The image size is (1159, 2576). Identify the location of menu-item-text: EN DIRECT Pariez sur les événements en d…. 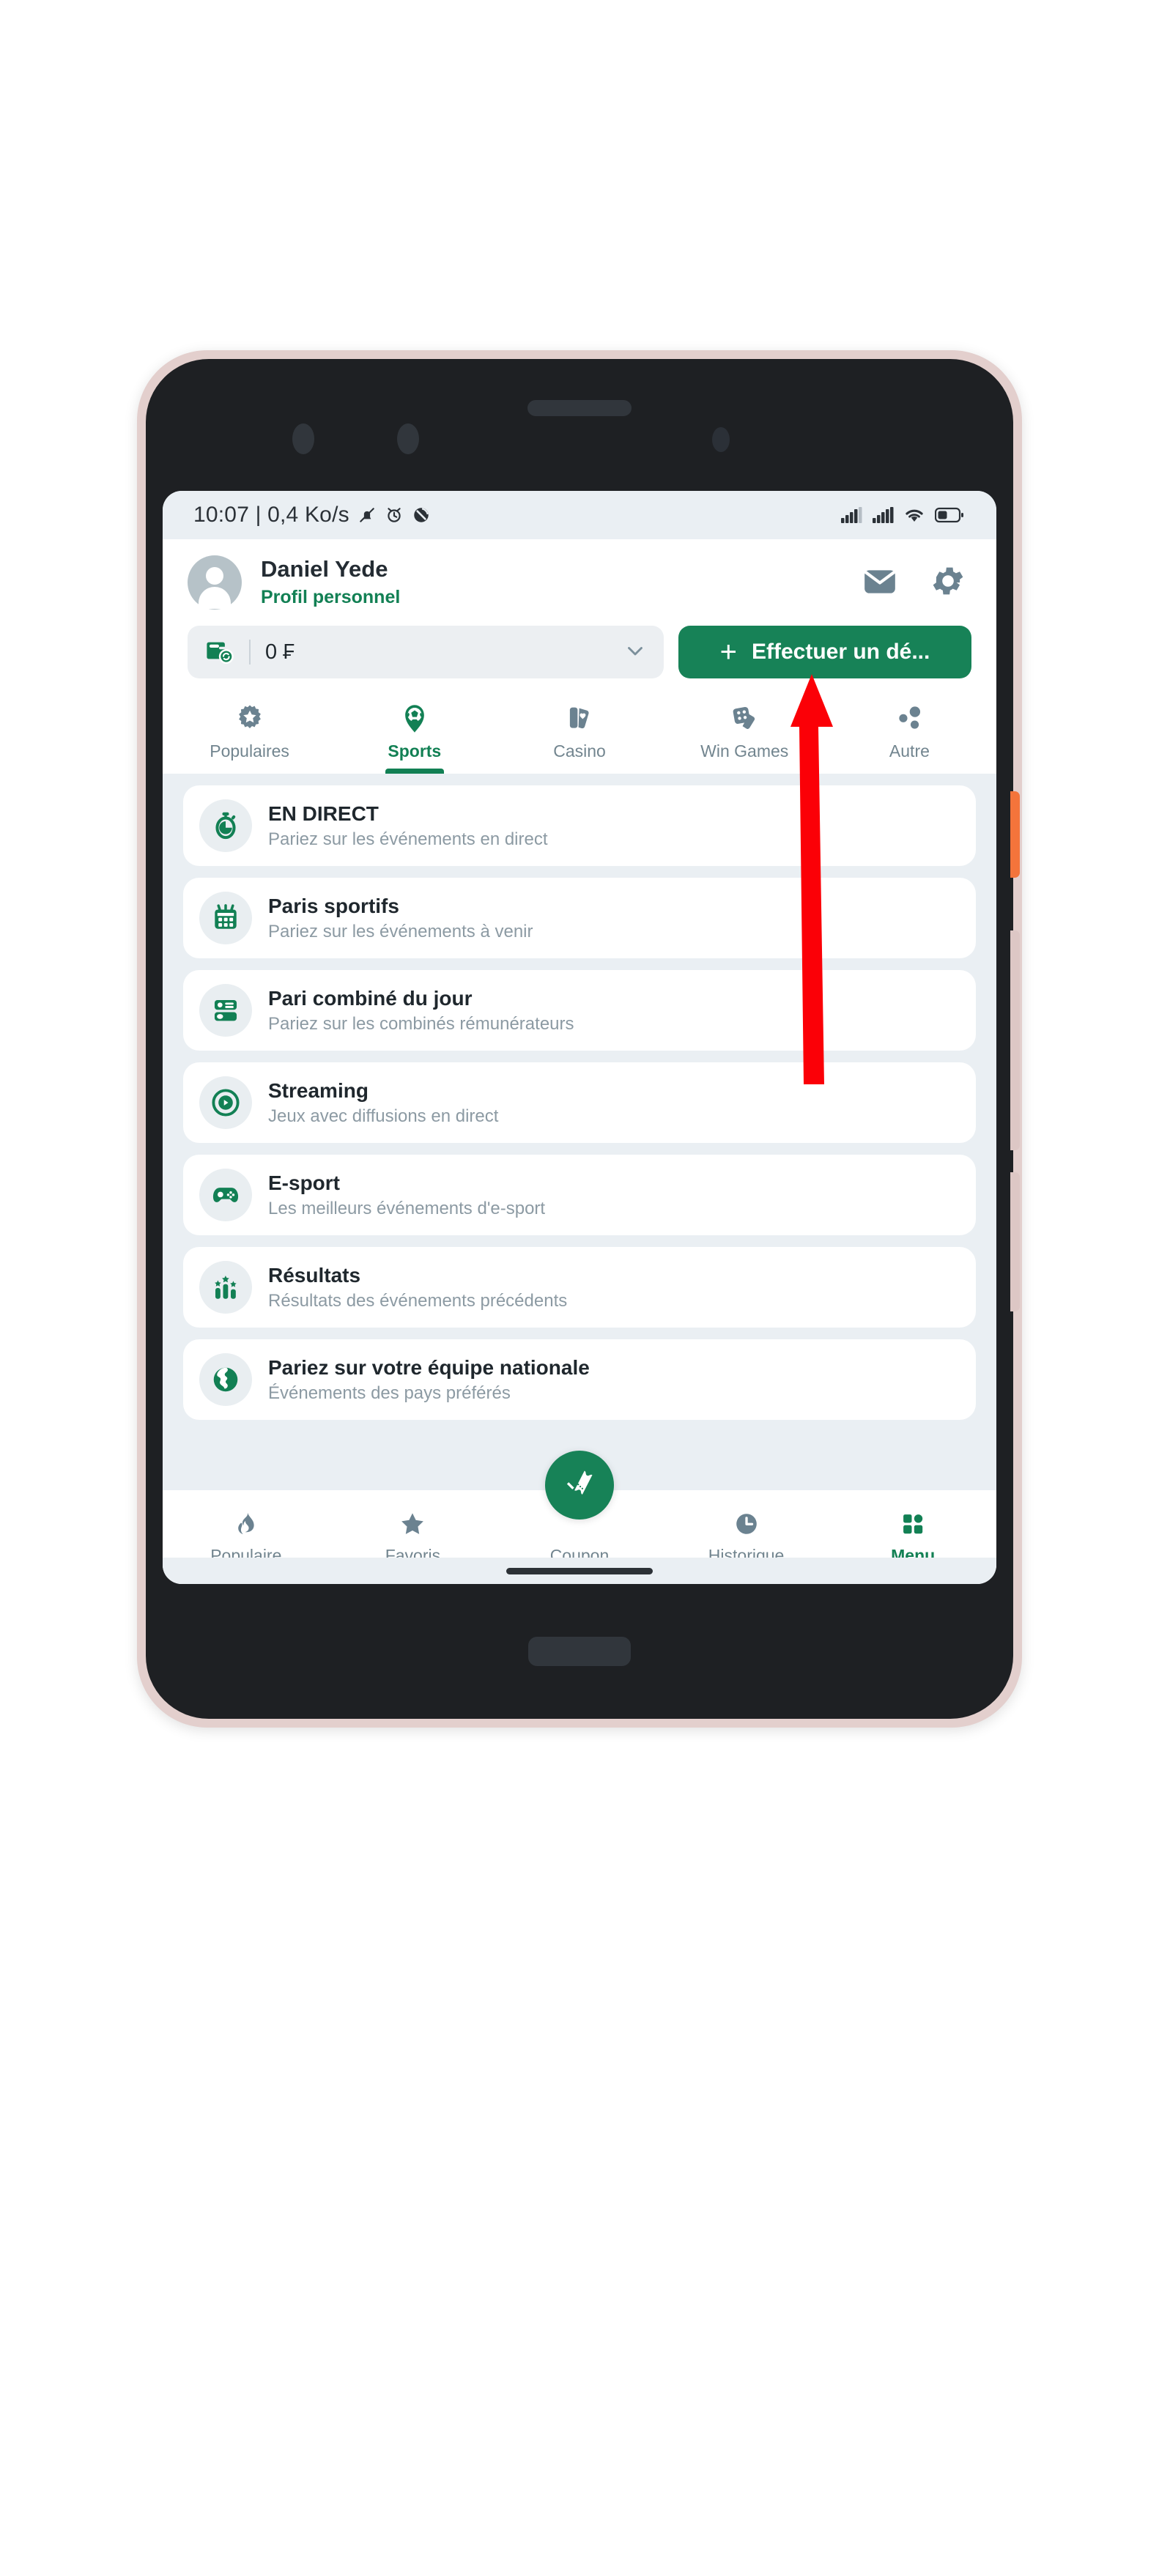
(408, 826).